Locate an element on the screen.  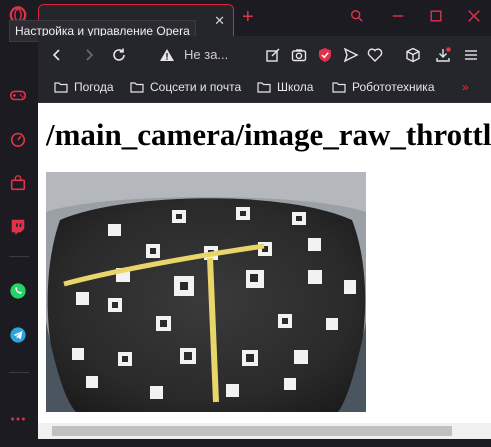
bookmark-folder: Погода is located at coordinates (84, 87).